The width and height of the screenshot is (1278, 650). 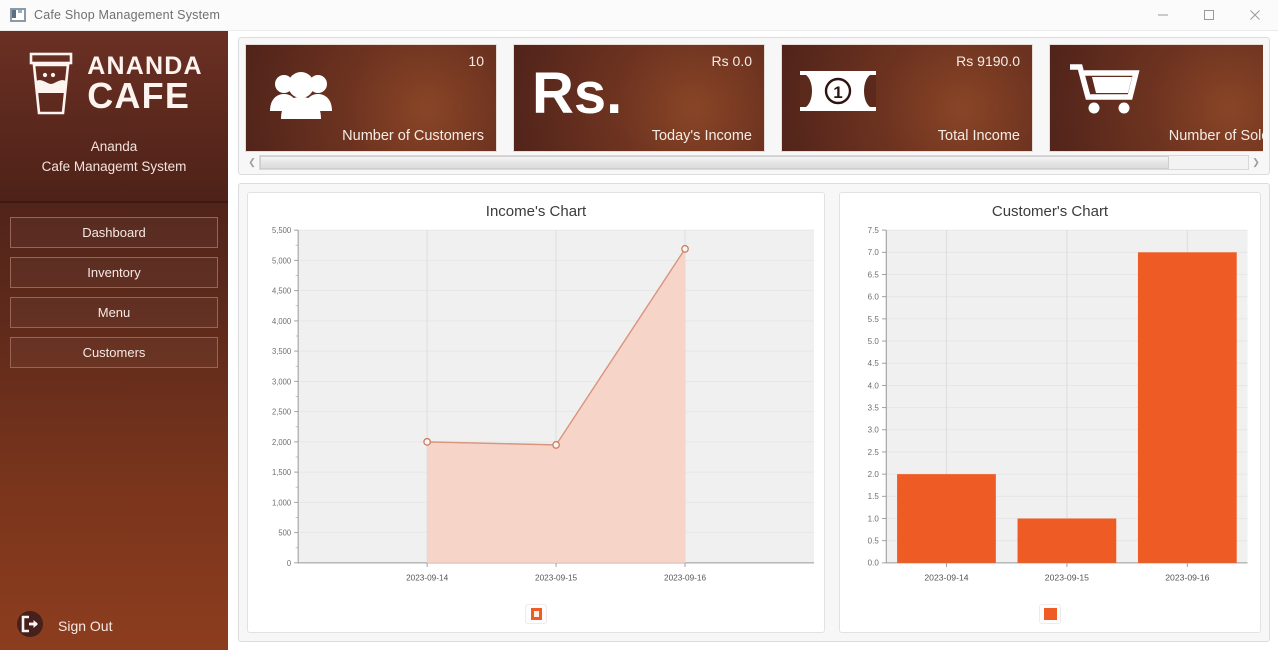 What do you see at coordinates (281, 321) in the screenshot?
I see `svg-text: 4,000` at bounding box center [281, 321].